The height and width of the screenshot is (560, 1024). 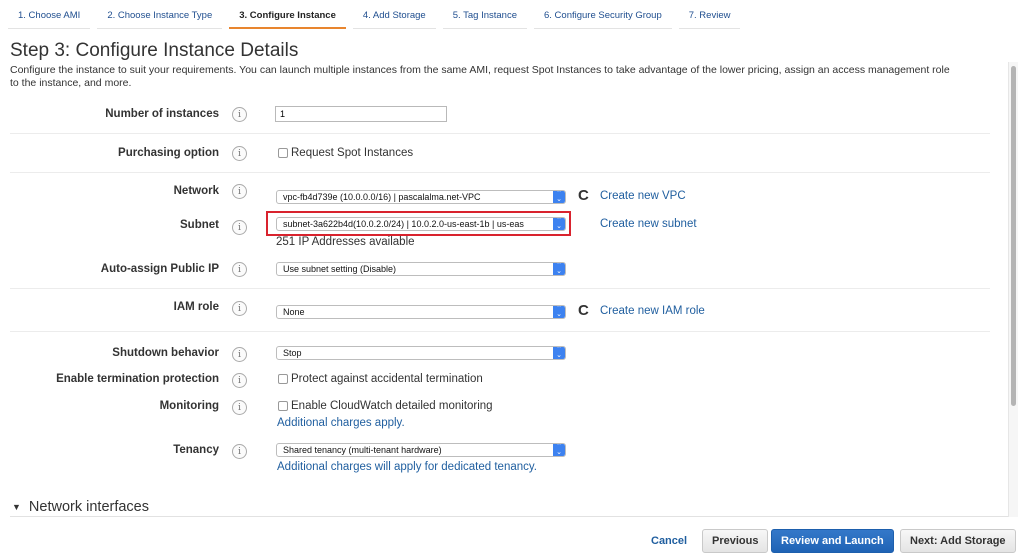 I want to click on previous-button: Previous, so click(x=735, y=541).